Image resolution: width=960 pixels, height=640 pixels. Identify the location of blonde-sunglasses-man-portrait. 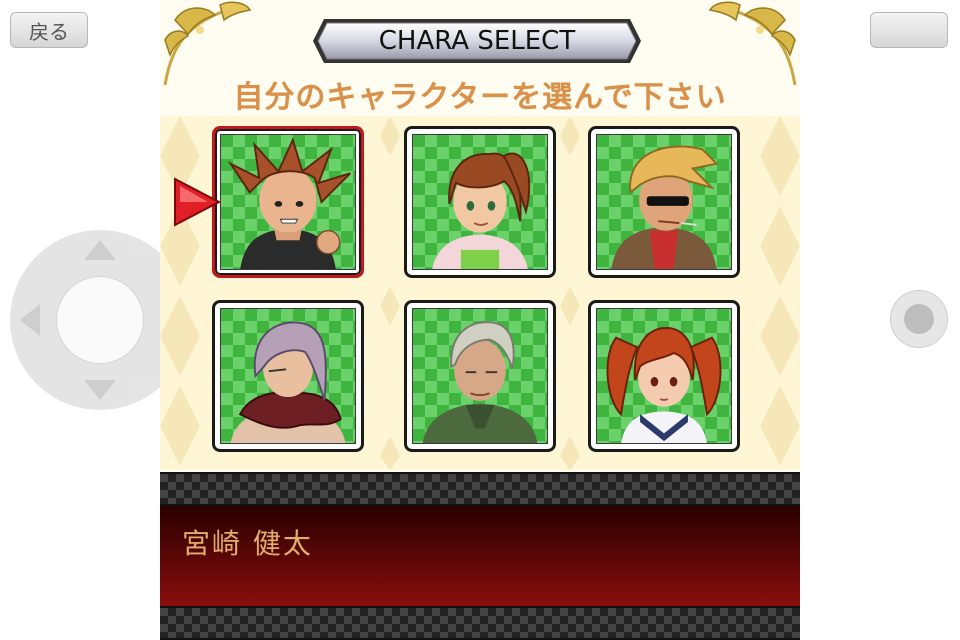
(665, 207).